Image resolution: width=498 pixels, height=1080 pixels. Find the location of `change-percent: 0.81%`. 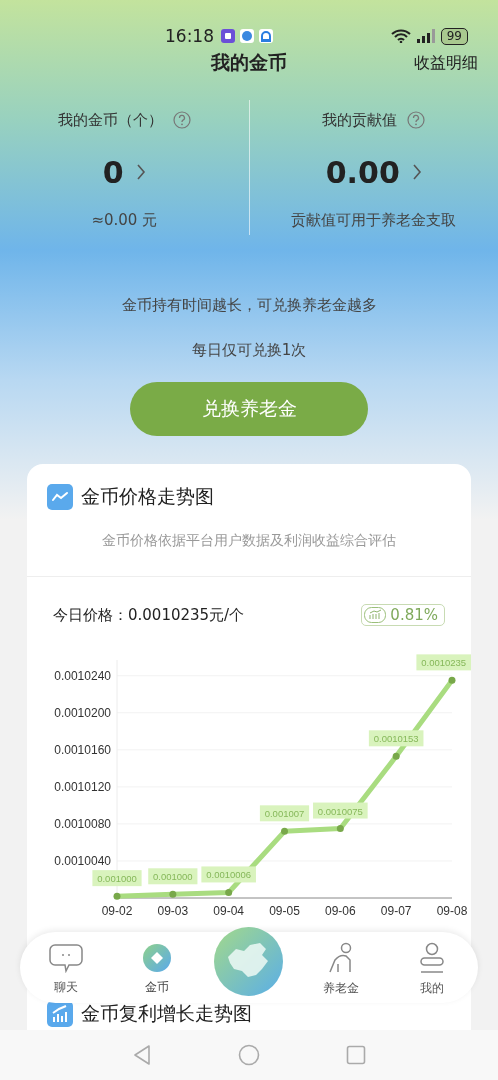

change-percent: 0.81% is located at coordinates (414, 615).